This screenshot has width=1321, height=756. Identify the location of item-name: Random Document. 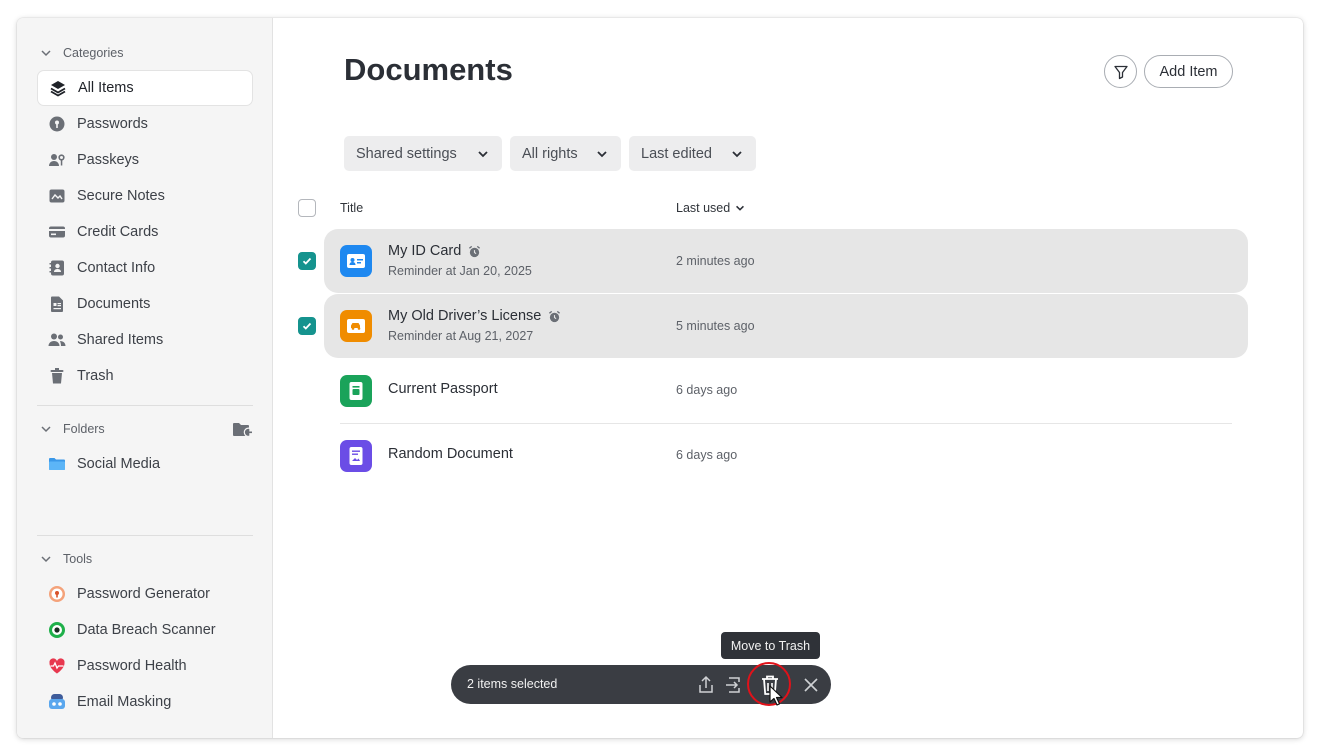
(450, 454).